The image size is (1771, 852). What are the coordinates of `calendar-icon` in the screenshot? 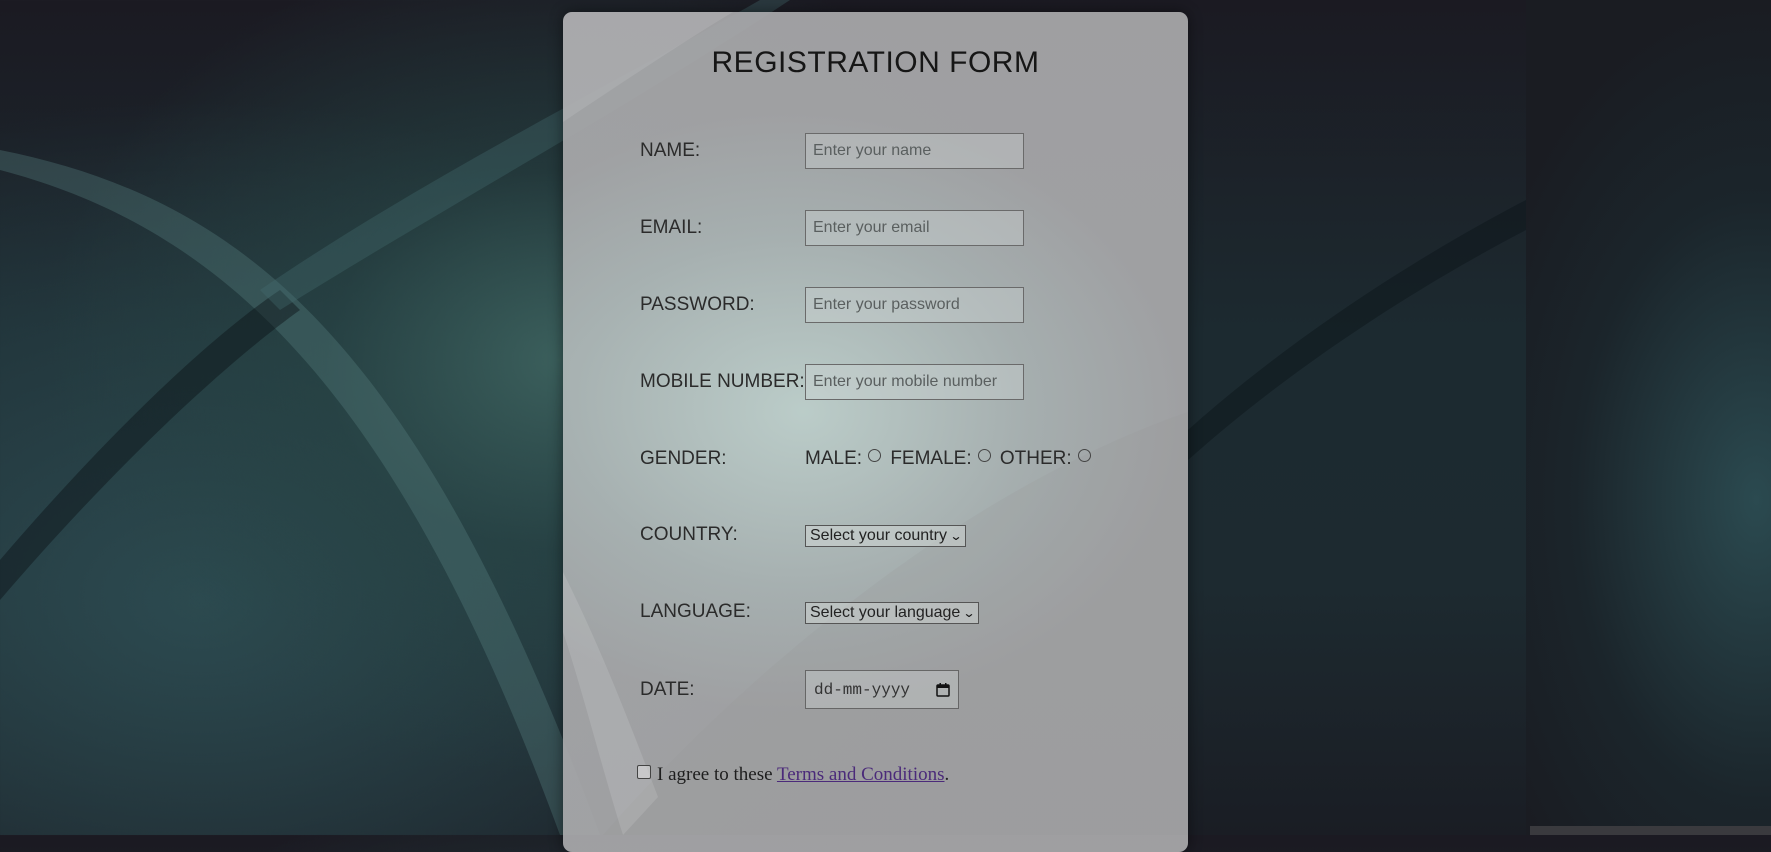 It's located at (943, 689).